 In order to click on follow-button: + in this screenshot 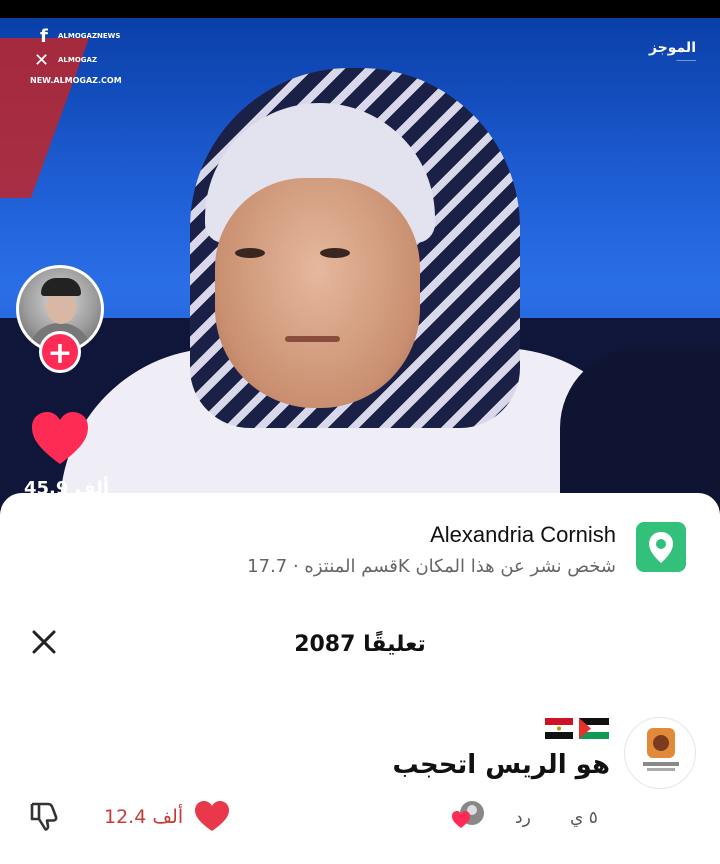, I will do `click(60, 352)`.